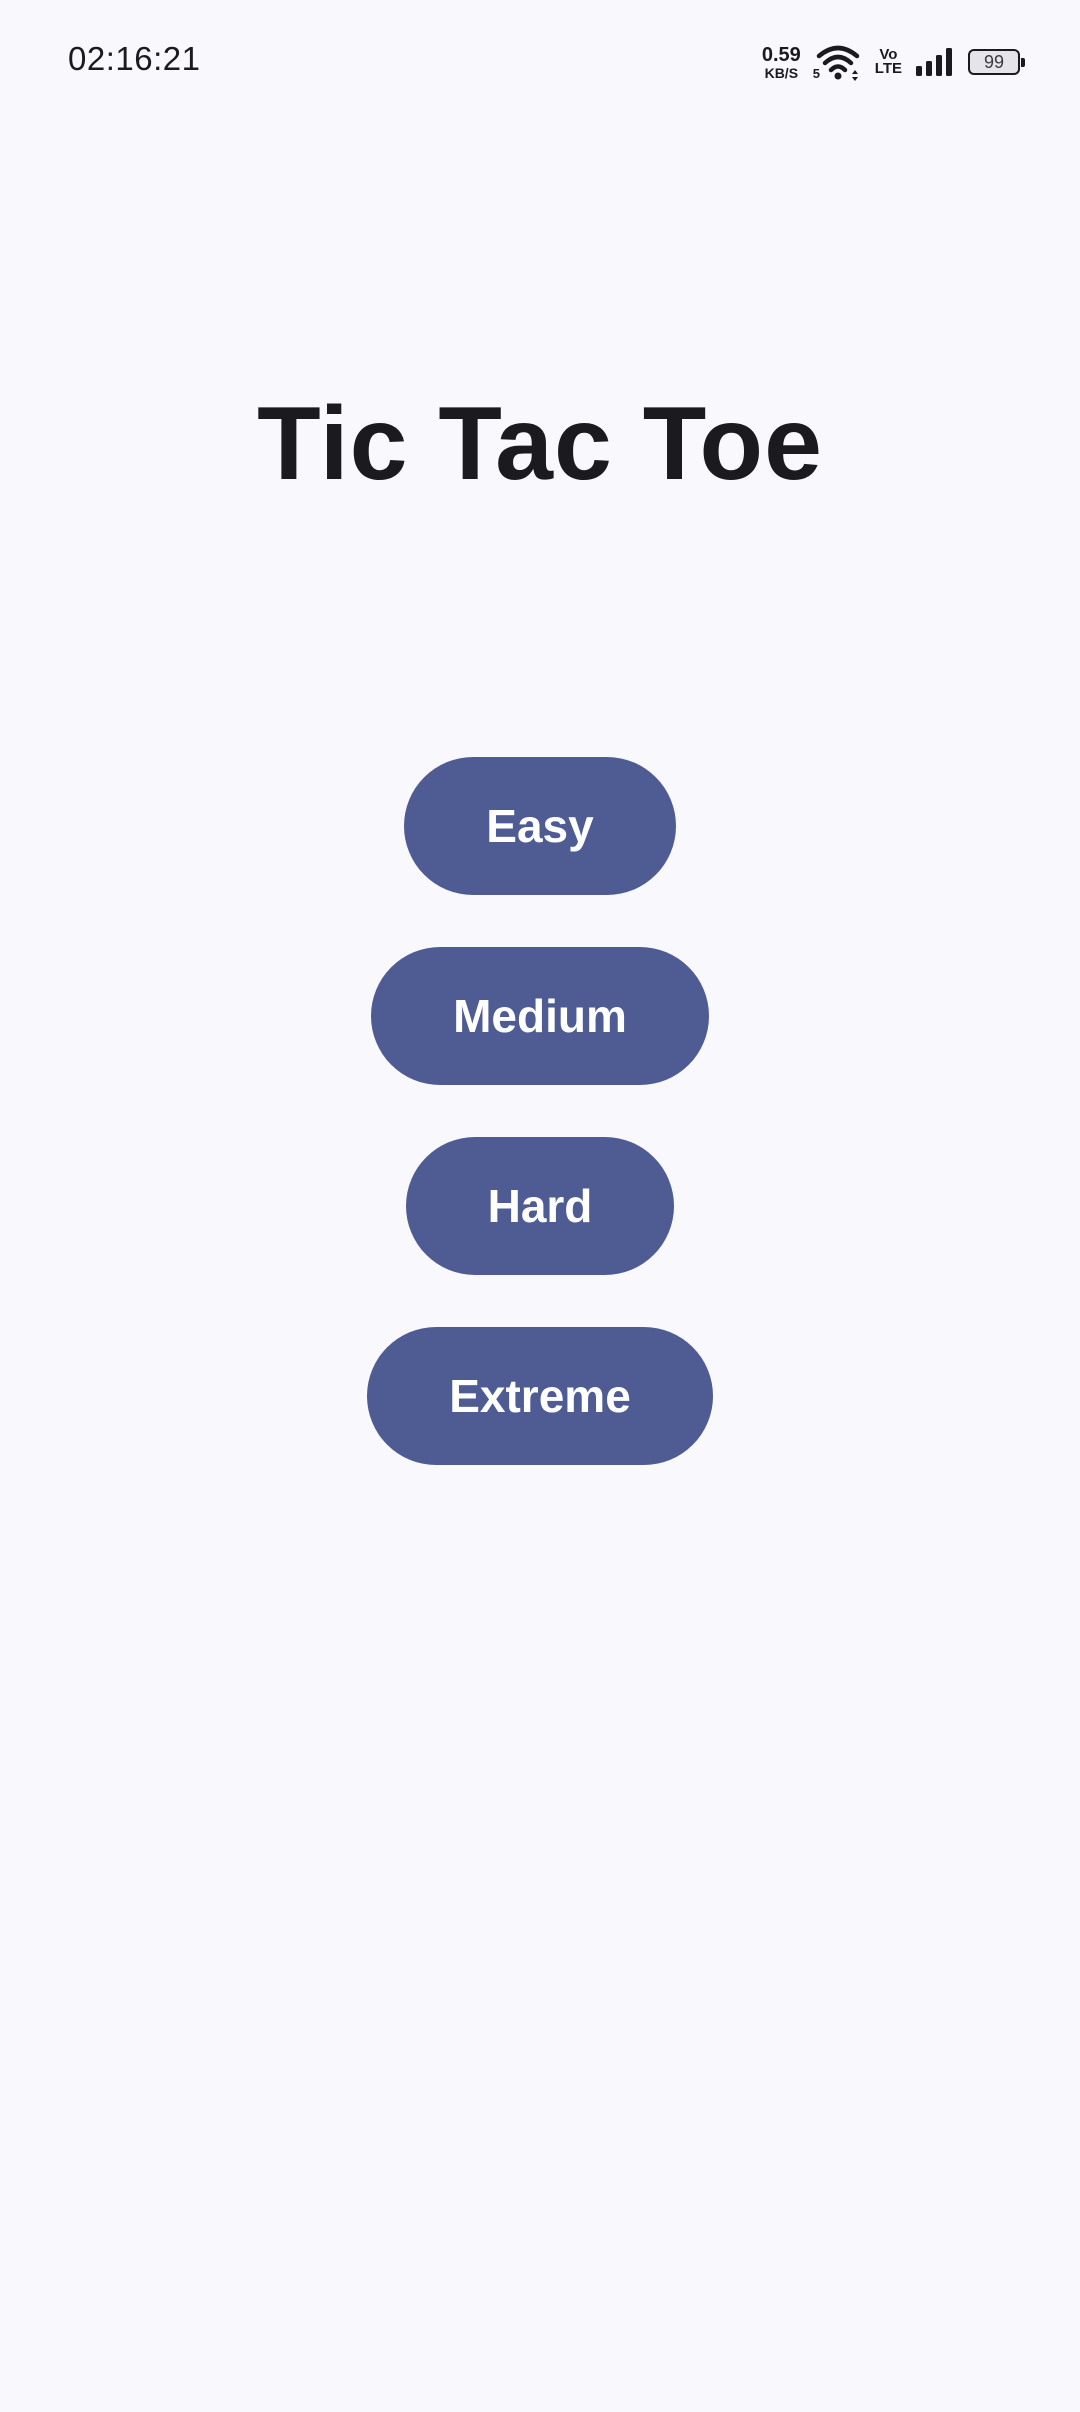 Image resolution: width=1080 pixels, height=2412 pixels. Describe the element at coordinates (934, 62) in the screenshot. I see `signal-icon` at that location.